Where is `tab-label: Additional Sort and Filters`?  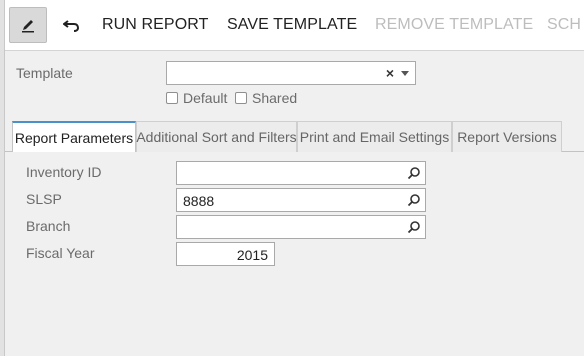 tab-label: Additional Sort and Filters is located at coordinates (216, 137).